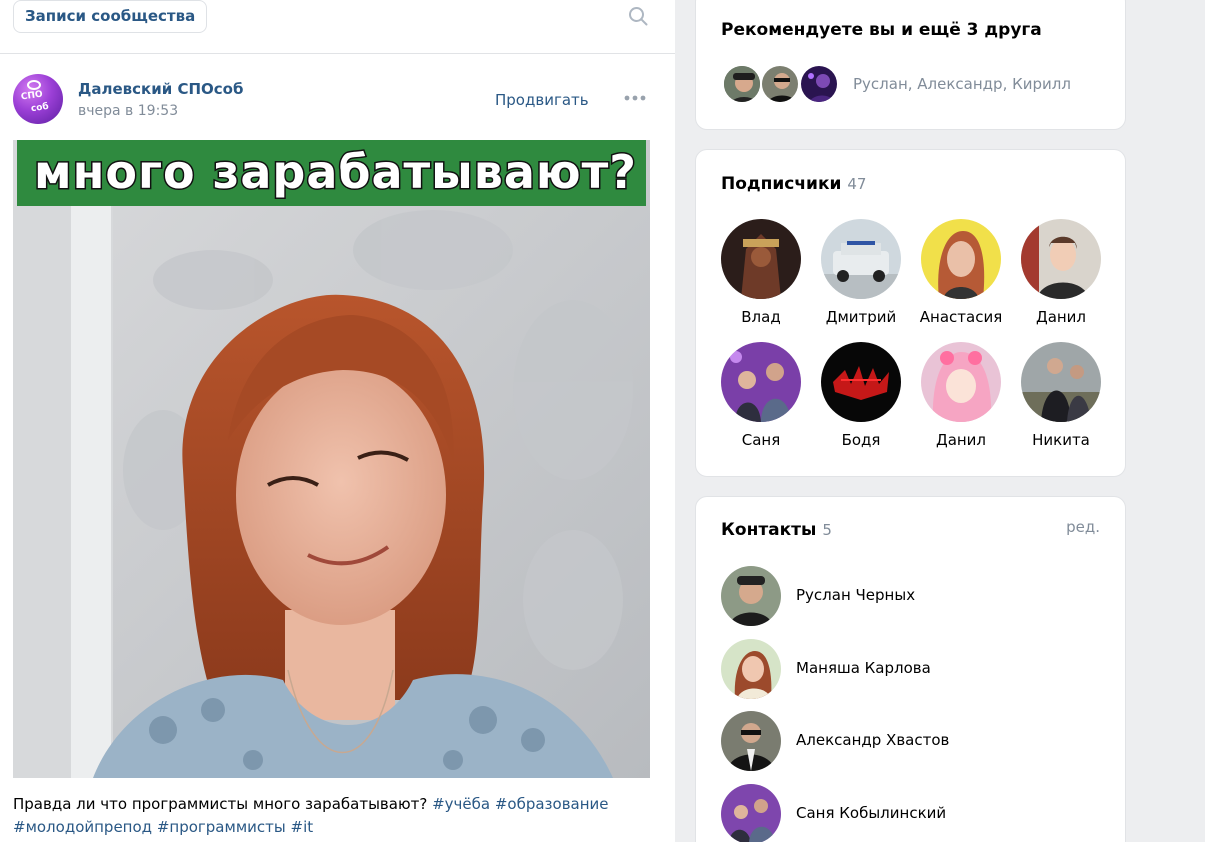  I want to click on edit-contacts-link: ред., so click(1083, 527).